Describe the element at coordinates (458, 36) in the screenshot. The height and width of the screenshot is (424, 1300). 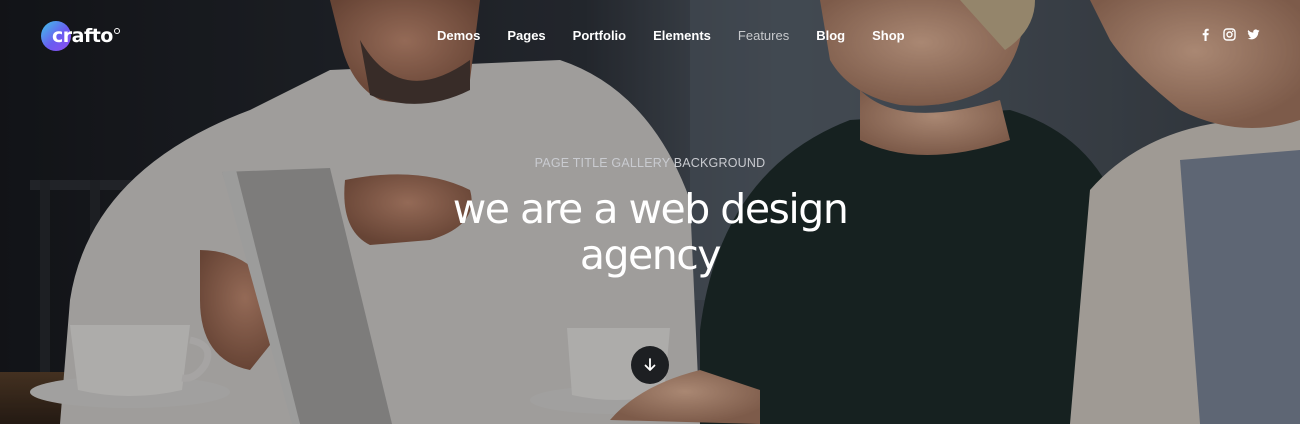
I see `nav-item-demos: Demos` at that location.